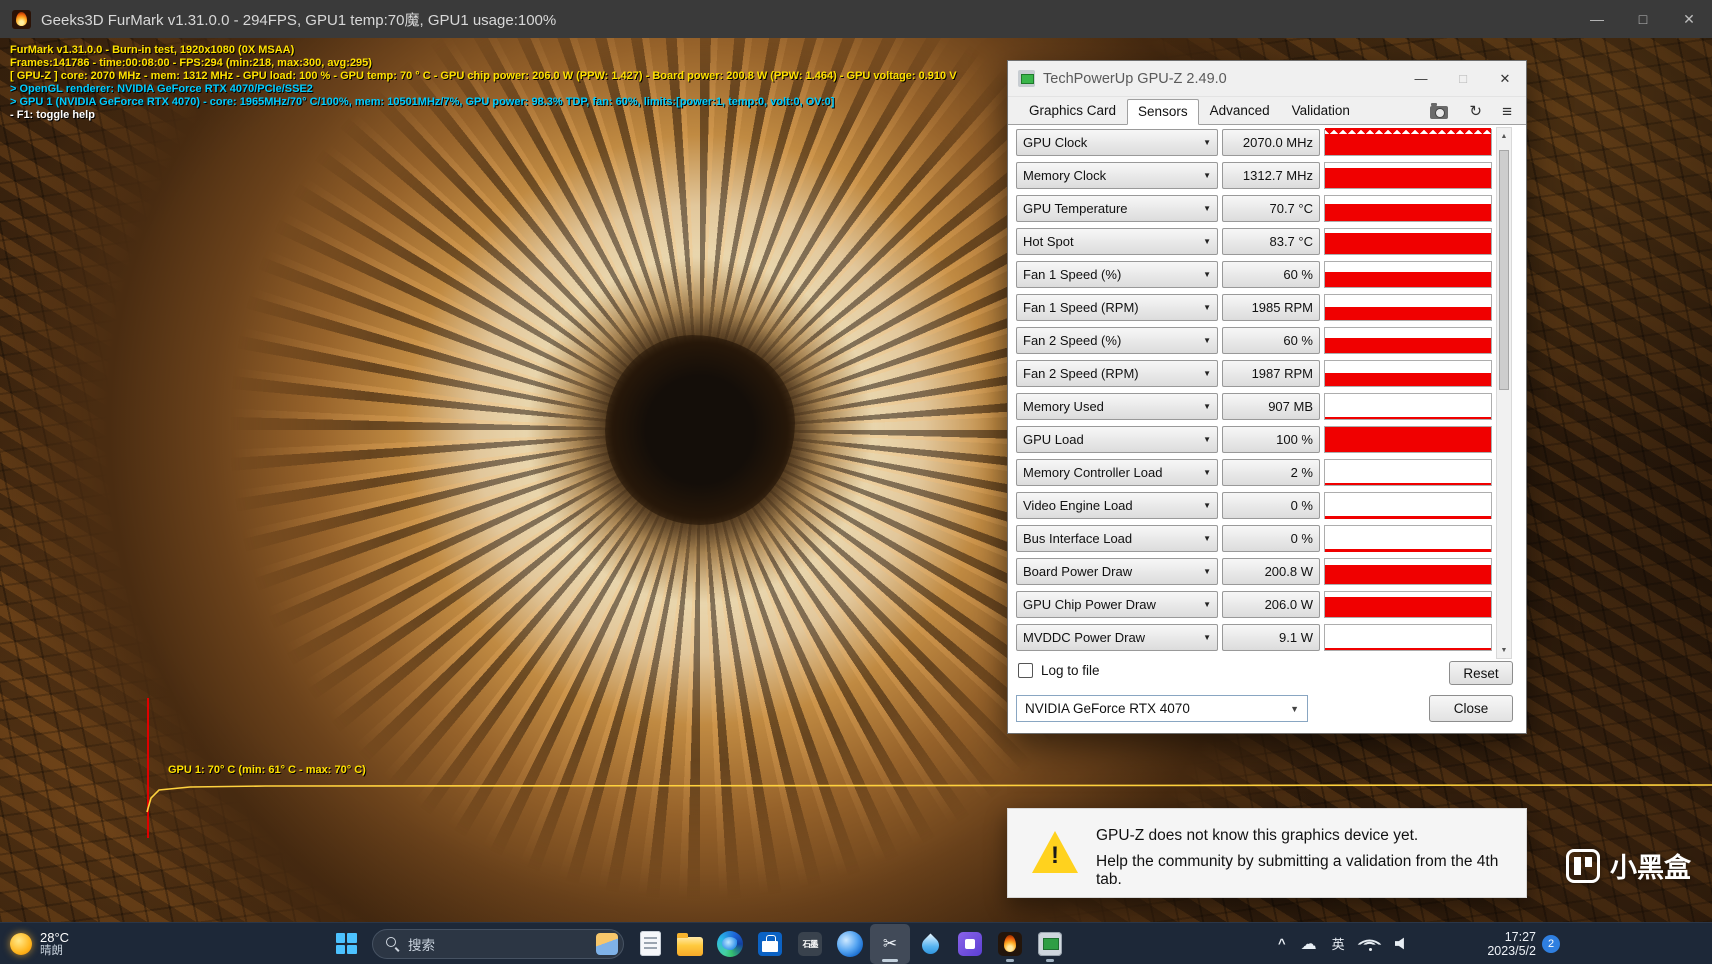  I want to click on weather-widget: 28°C 晴朗, so click(39, 943).